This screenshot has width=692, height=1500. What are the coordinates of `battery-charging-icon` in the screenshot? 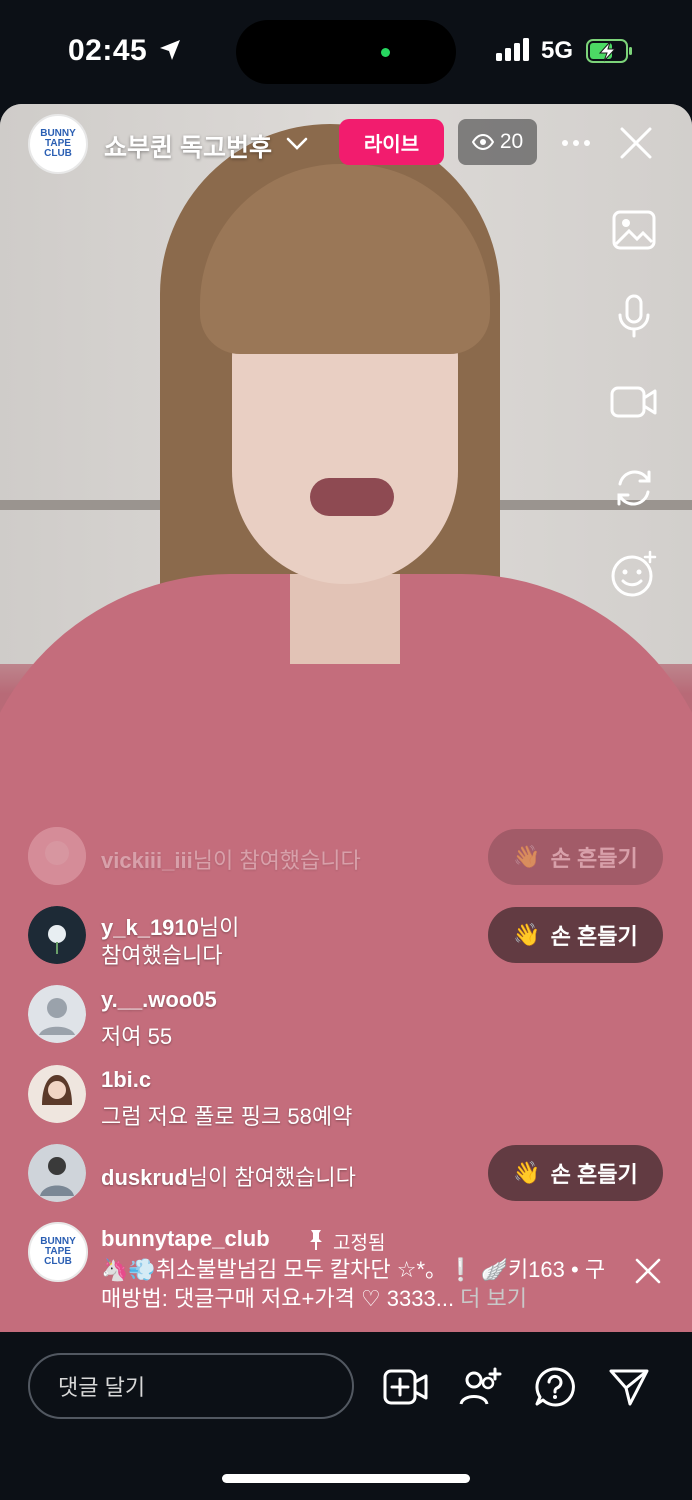 It's located at (609, 51).